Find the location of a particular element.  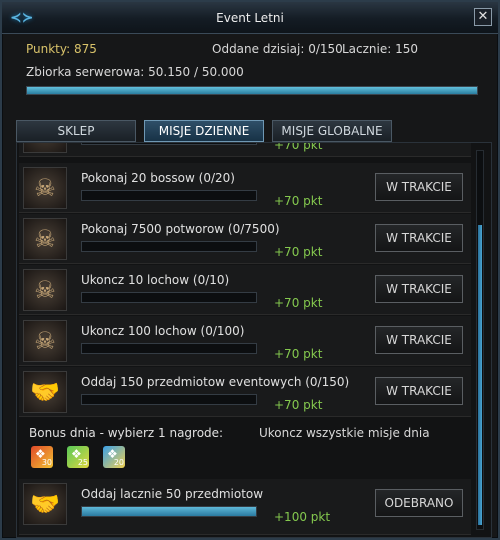

mission-name: Oddaj 150 przedmiotow eventowych (0/150) is located at coordinates (215, 382).